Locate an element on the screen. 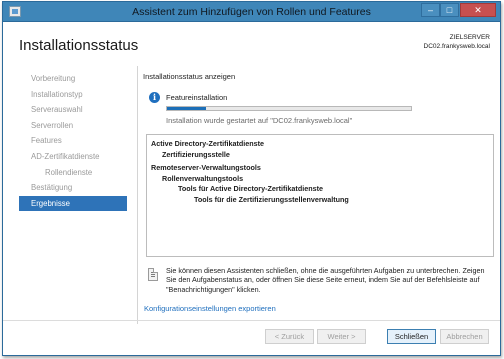  back-button: < Zurück is located at coordinates (289, 336).